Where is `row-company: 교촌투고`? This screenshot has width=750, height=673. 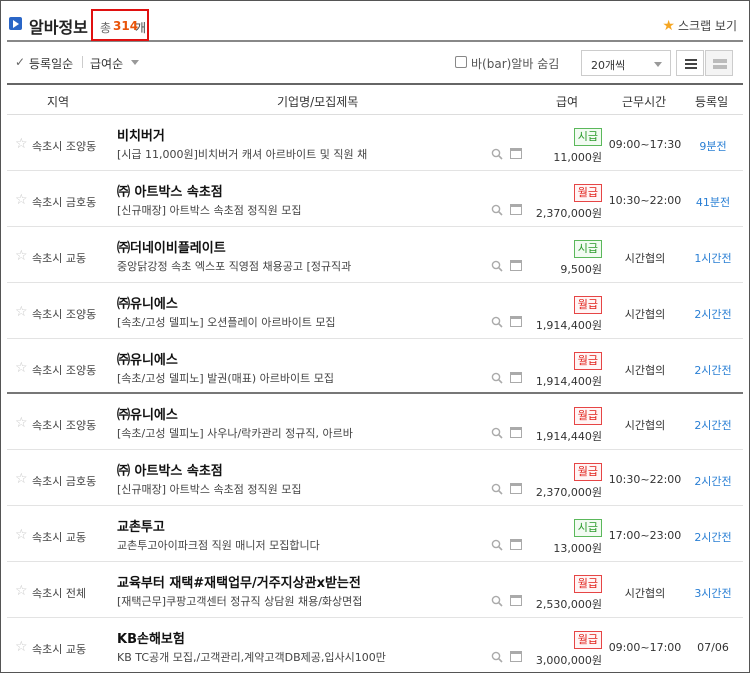 row-company: 교촌투고 is located at coordinates (141, 525).